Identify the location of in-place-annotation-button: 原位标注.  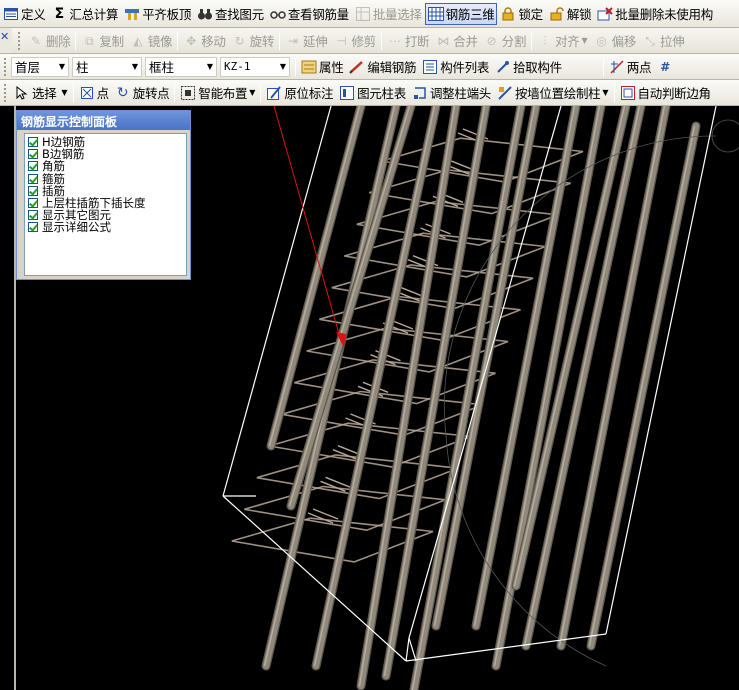
(299, 93).